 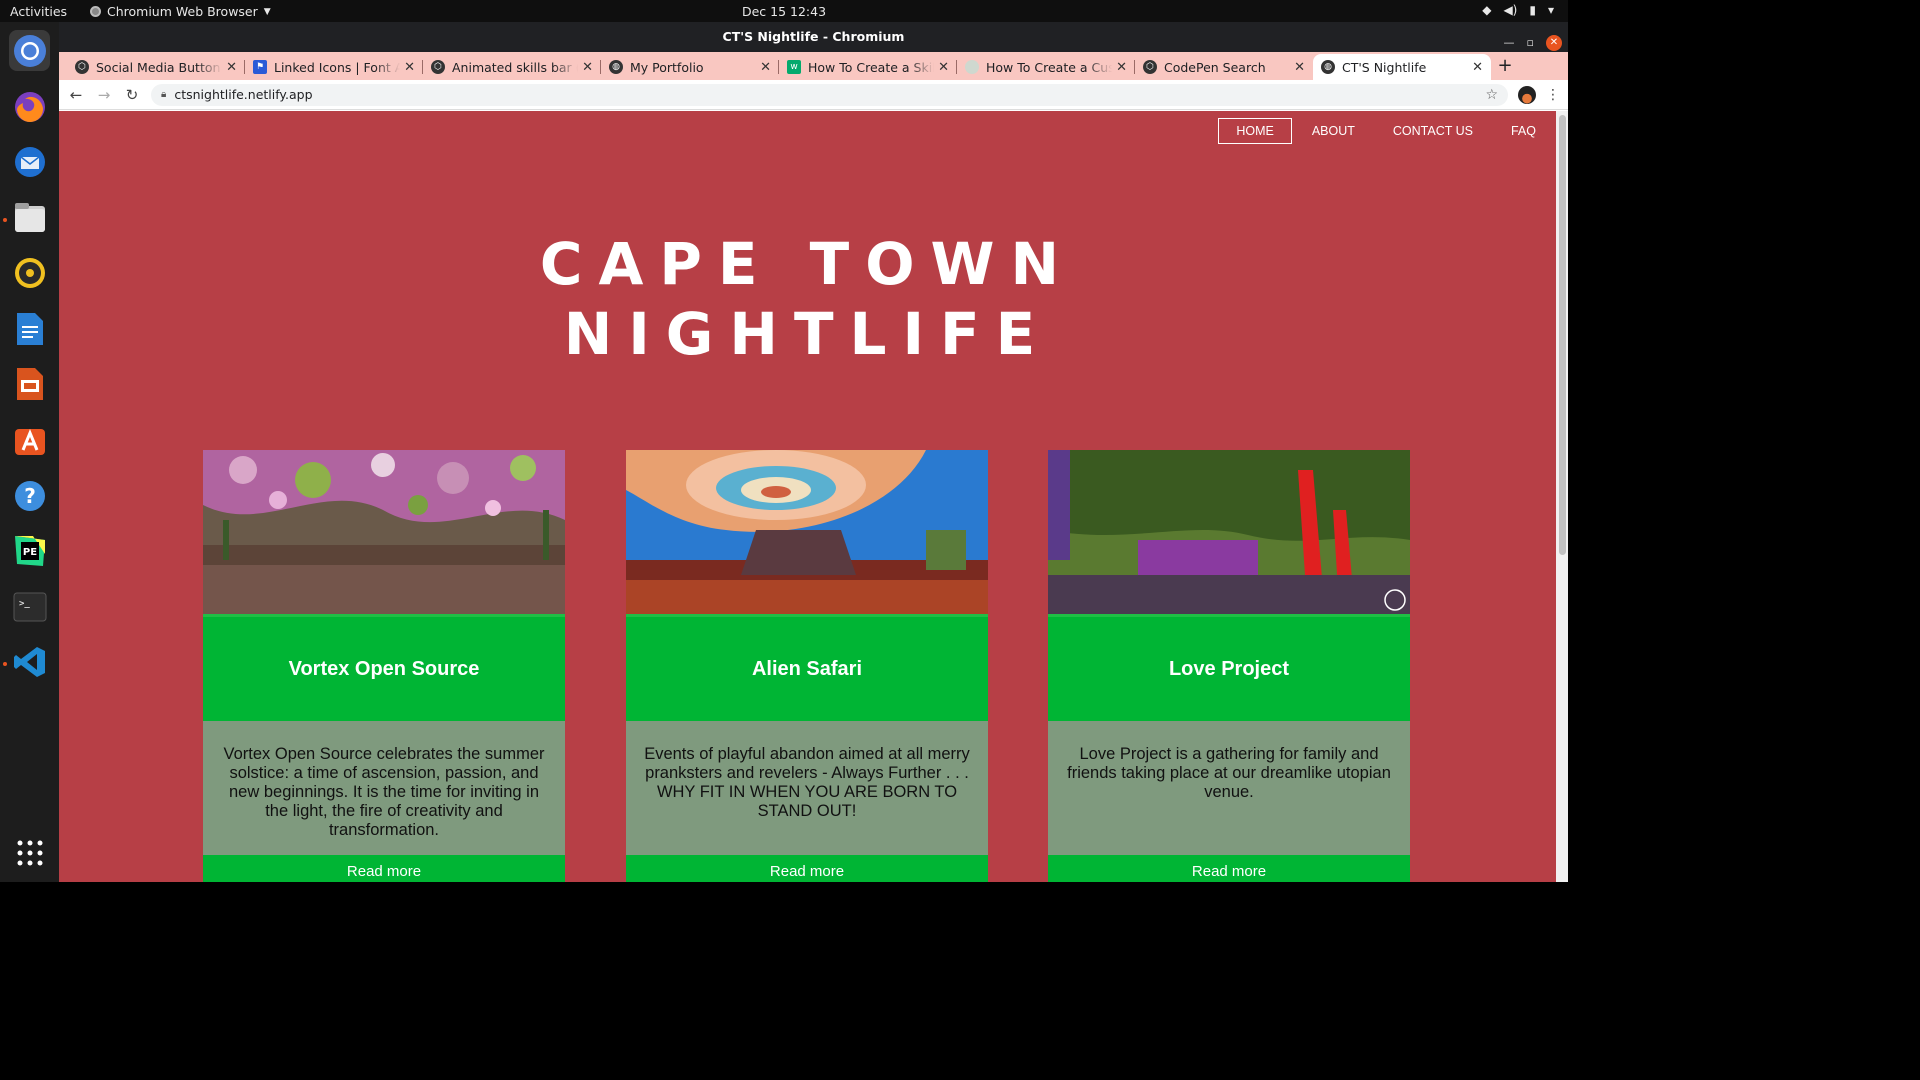 I want to click on terminal-launcher-icon: >_, so click(x=29, y=606).